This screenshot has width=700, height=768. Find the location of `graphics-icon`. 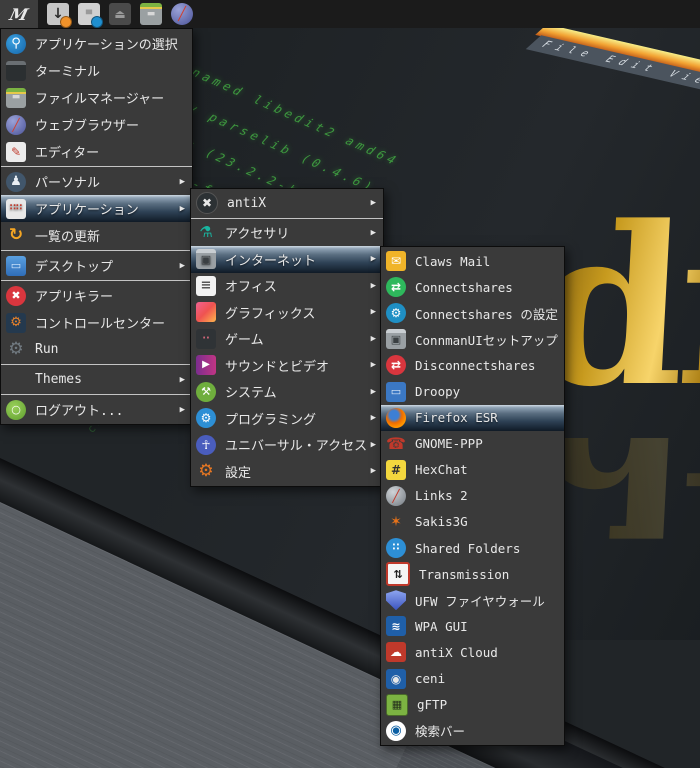

graphics-icon is located at coordinates (206, 312).